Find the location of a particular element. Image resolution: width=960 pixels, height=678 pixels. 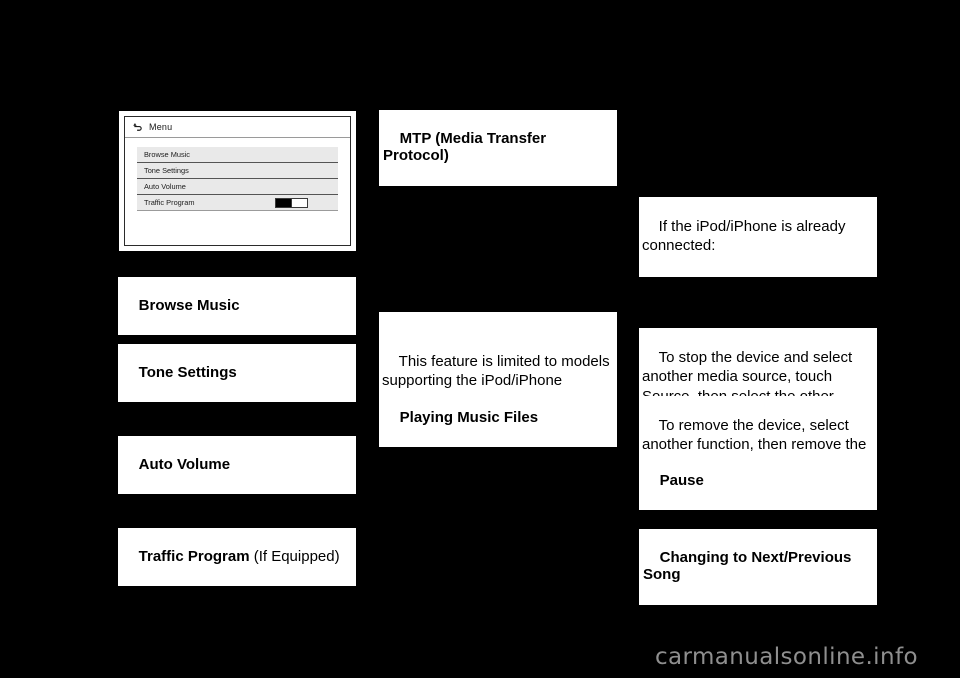

site-watermark: carmanualsonline.info is located at coordinates (786, 657).